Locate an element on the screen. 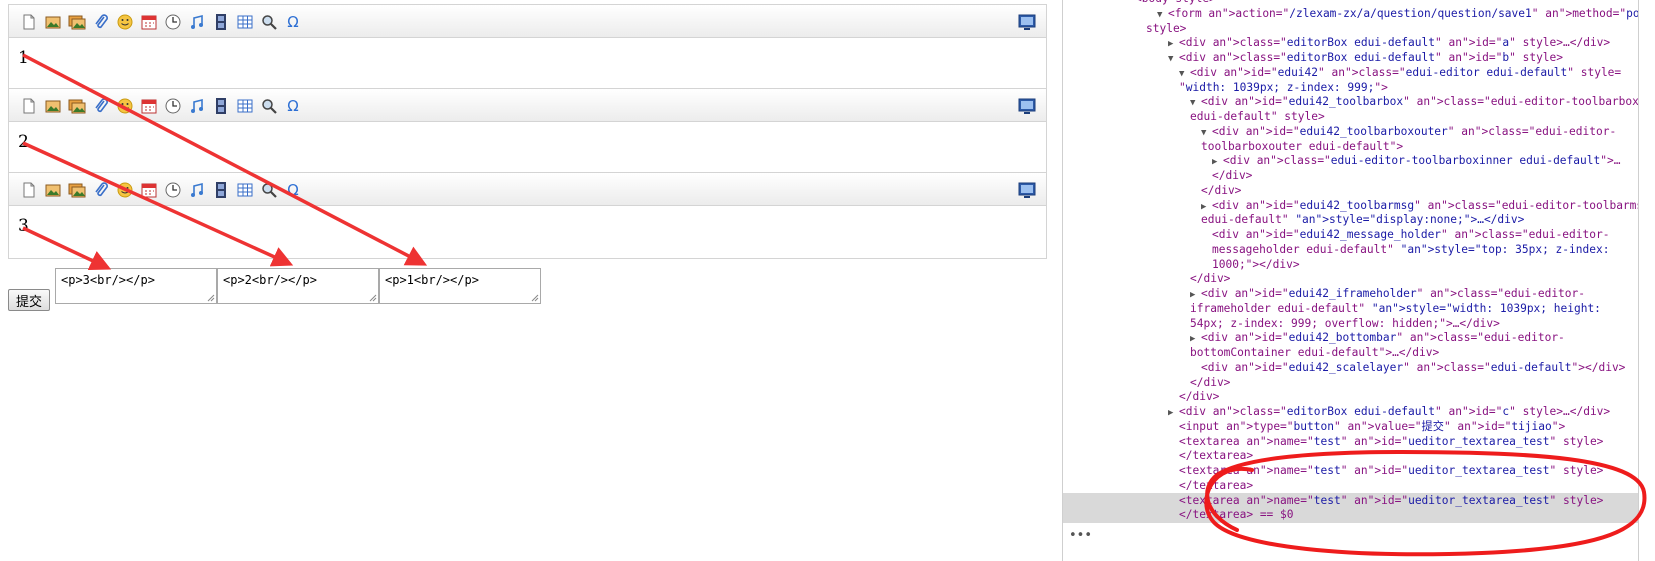 This screenshot has height=561, width=1655. editor-content: 2 is located at coordinates (23, 142).